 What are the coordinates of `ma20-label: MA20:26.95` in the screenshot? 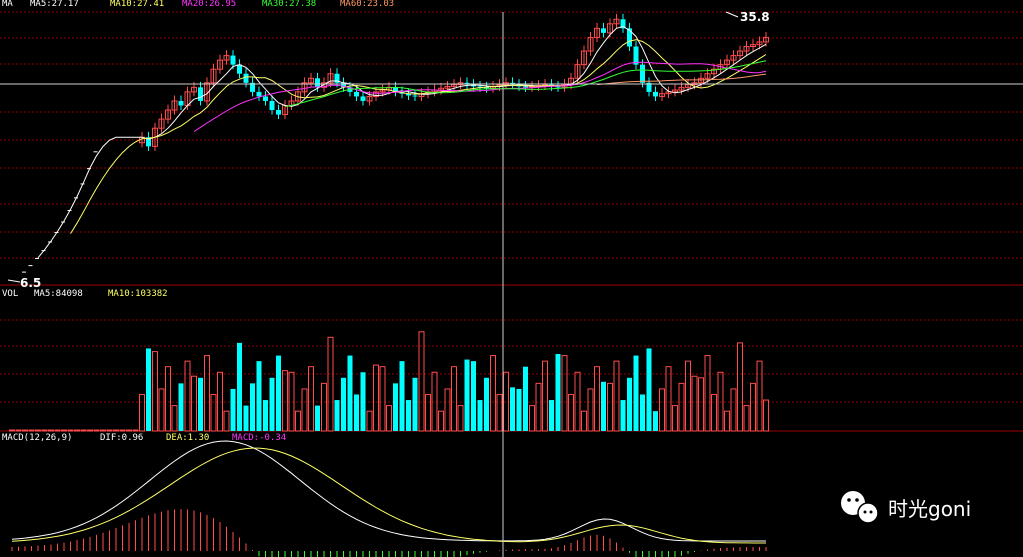 It's located at (209, 4).